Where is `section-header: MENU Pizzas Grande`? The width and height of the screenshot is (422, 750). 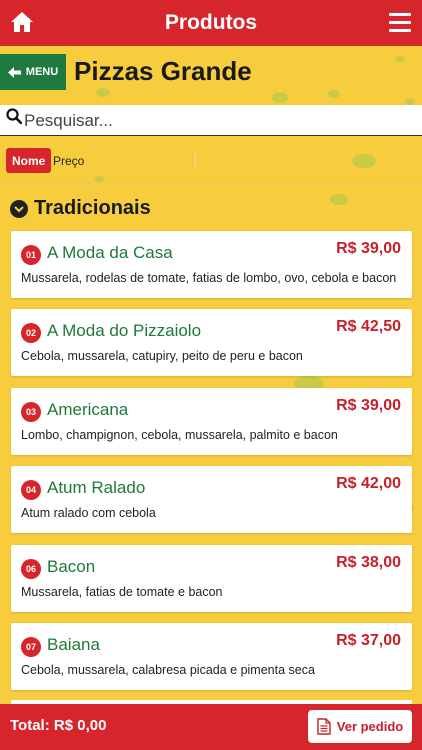 section-header: MENU Pizzas Grande is located at coordinates (211, 73).